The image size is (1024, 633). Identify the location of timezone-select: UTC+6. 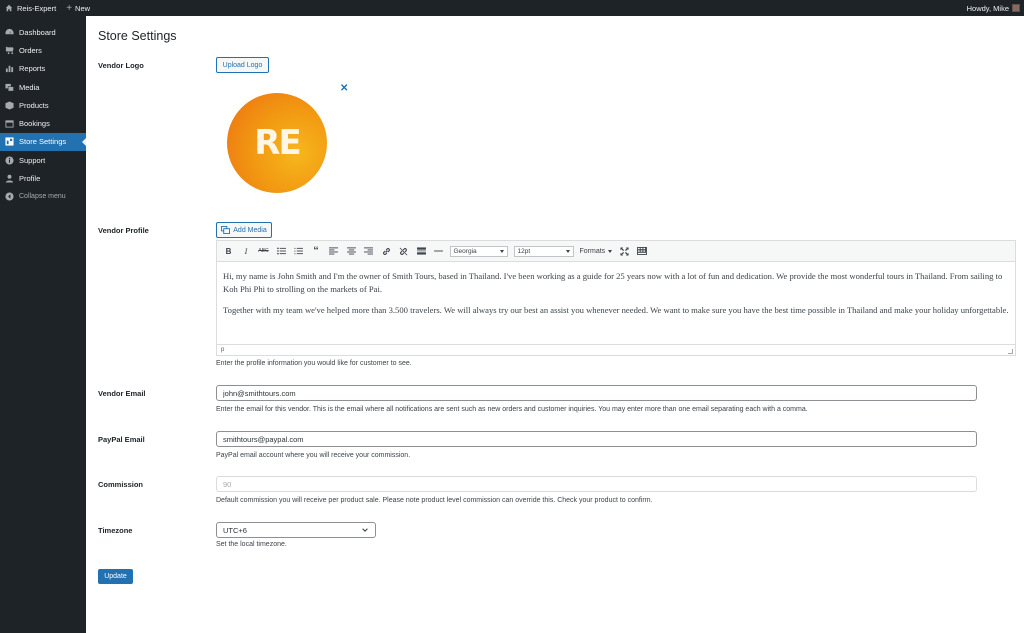
(296, 530).